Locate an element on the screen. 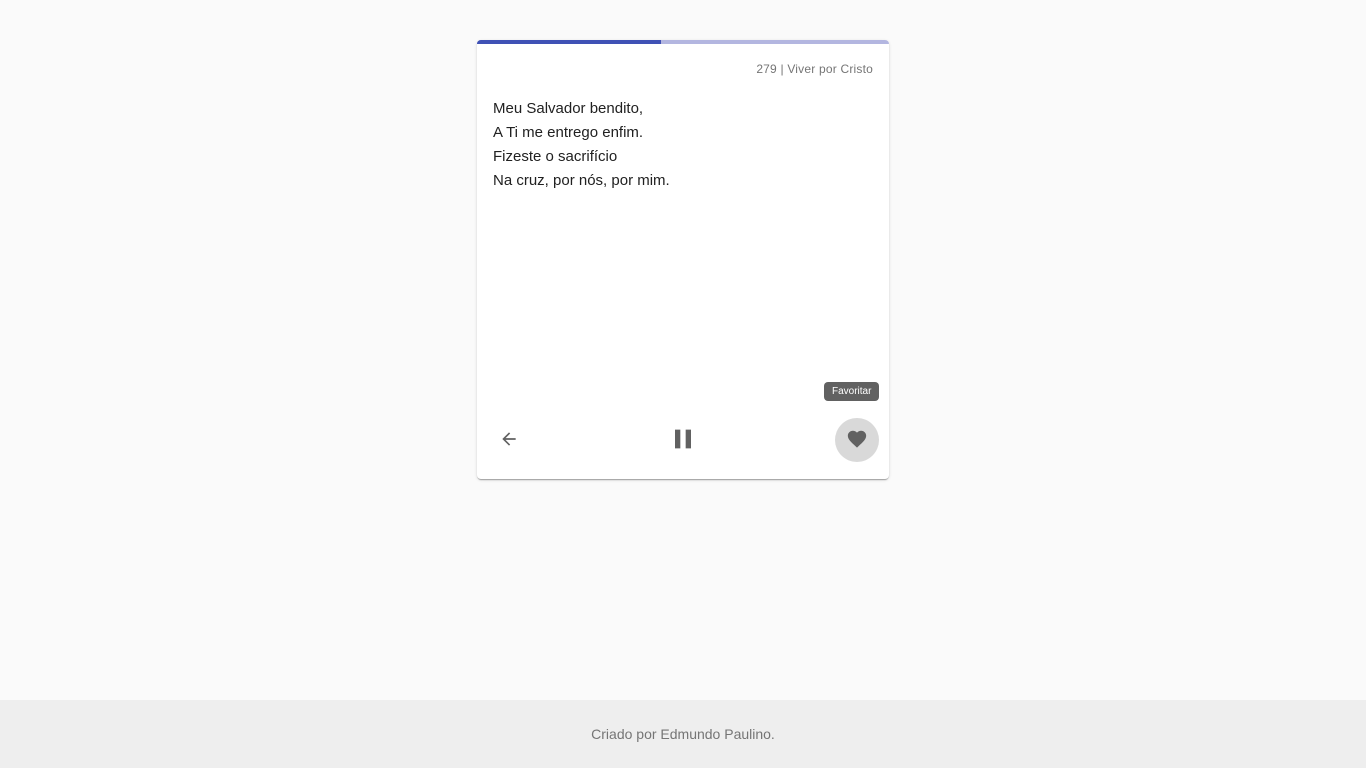  player-controls is located at coordinates (683, 442).